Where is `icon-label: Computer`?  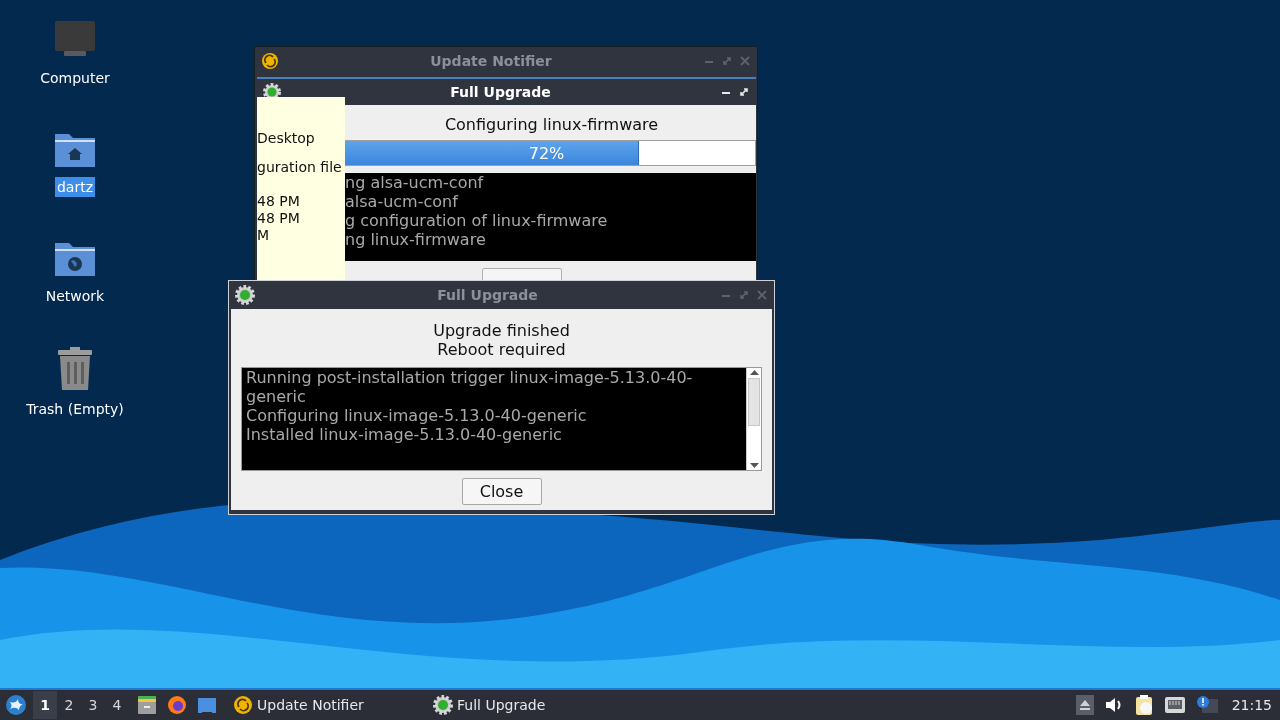 icon-label: Computer is located at coordinates (75, 78).